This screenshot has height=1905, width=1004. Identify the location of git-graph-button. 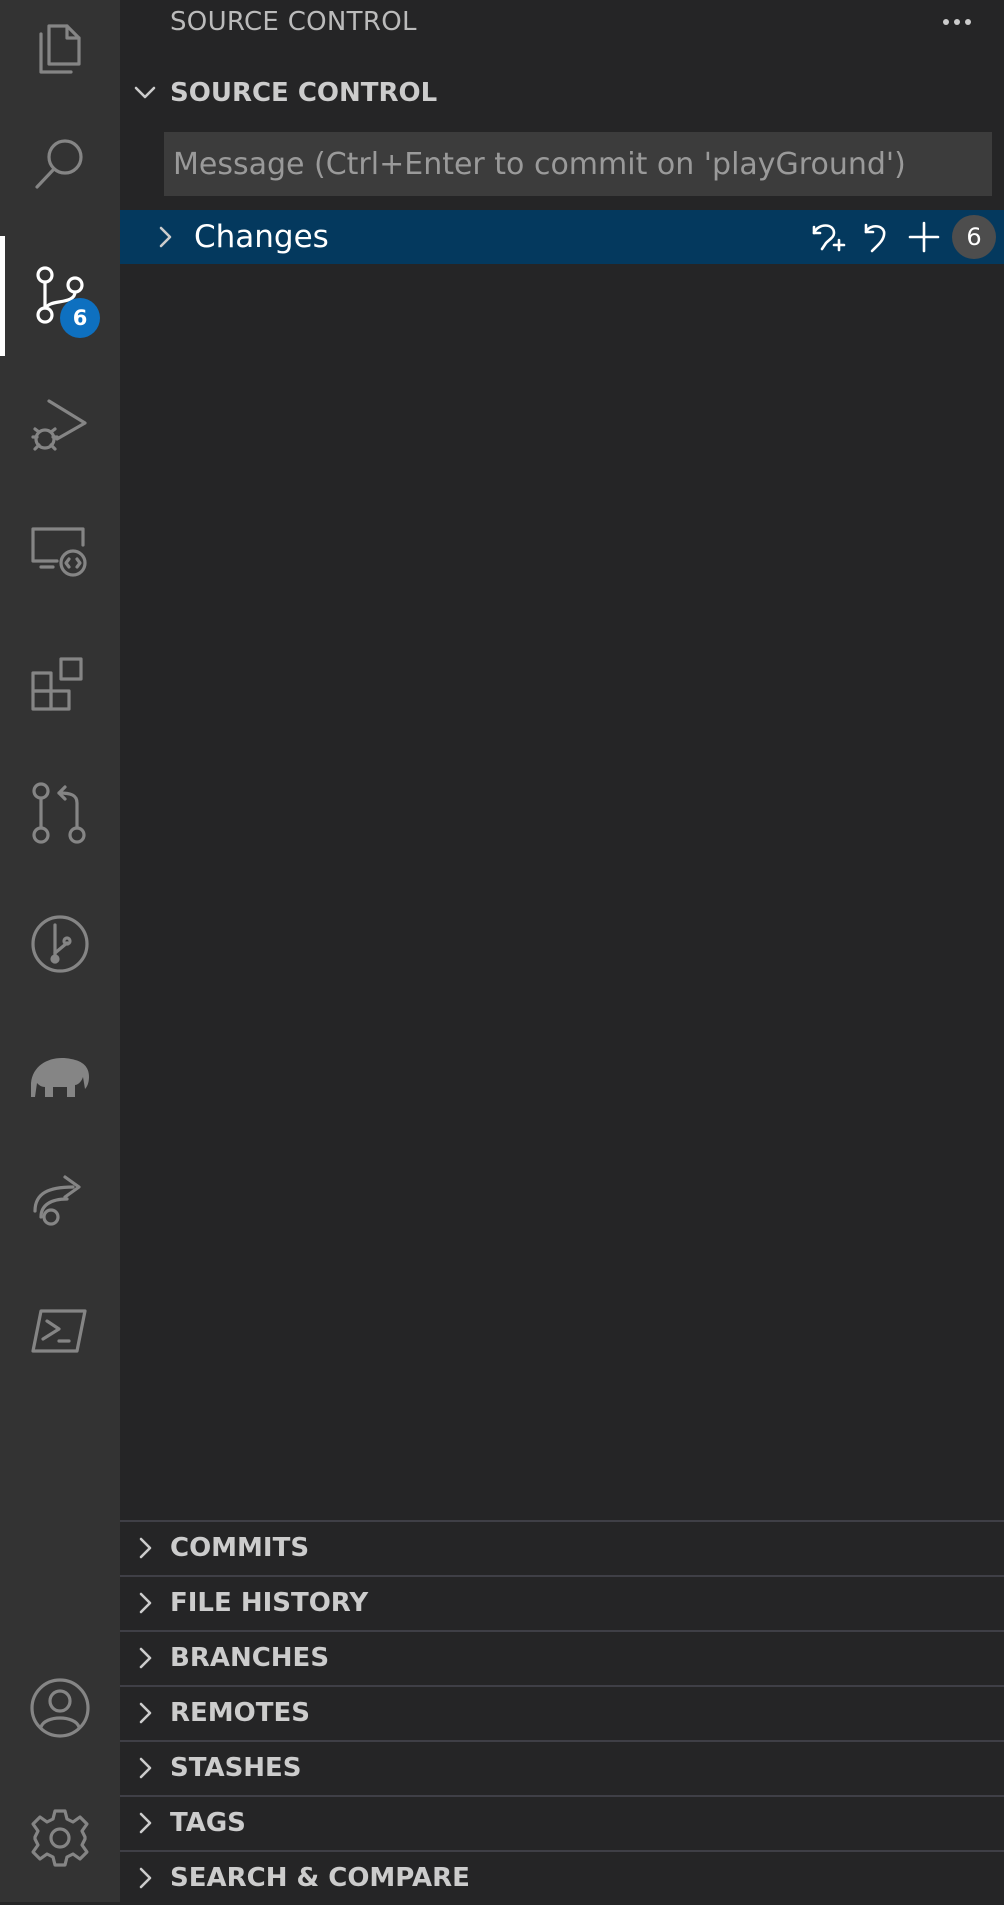
(60, 944).